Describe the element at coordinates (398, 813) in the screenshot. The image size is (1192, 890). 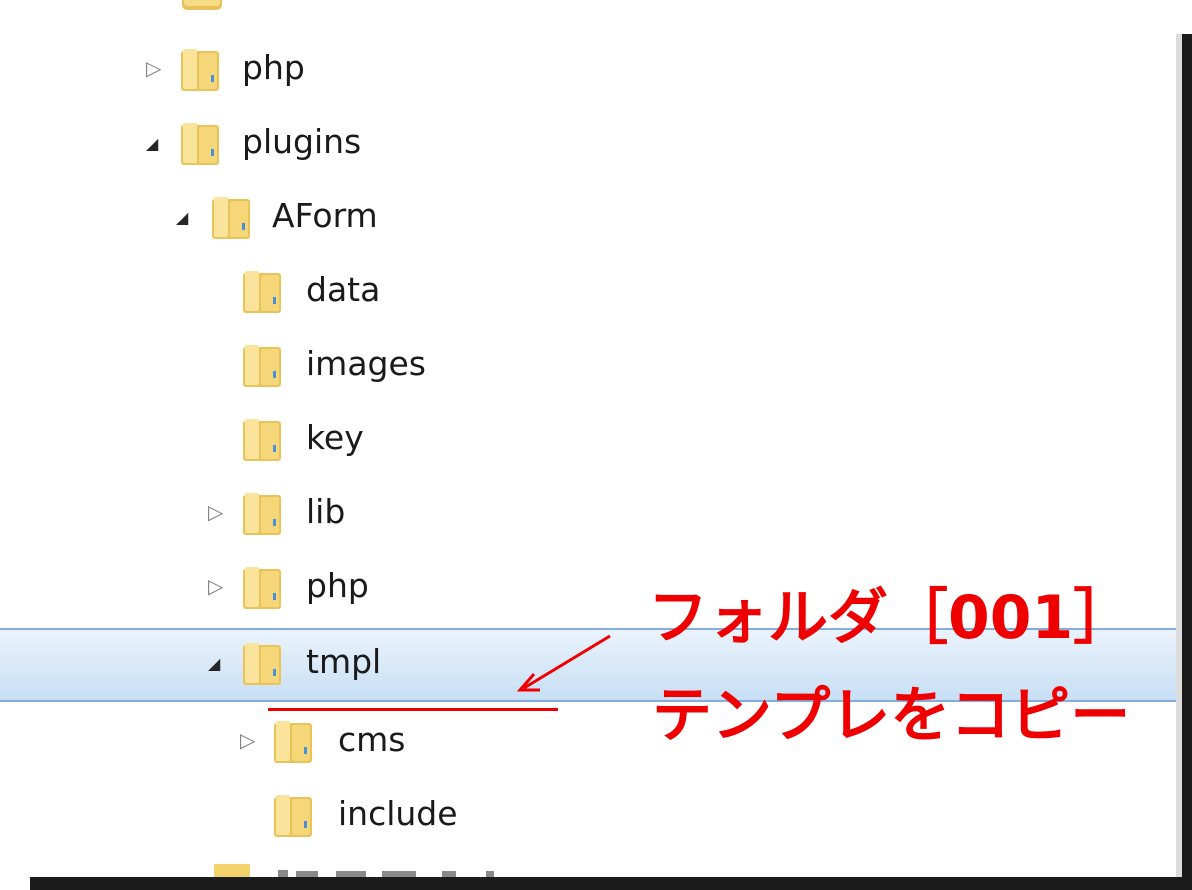
I see `tree-item-label: include` at that location.